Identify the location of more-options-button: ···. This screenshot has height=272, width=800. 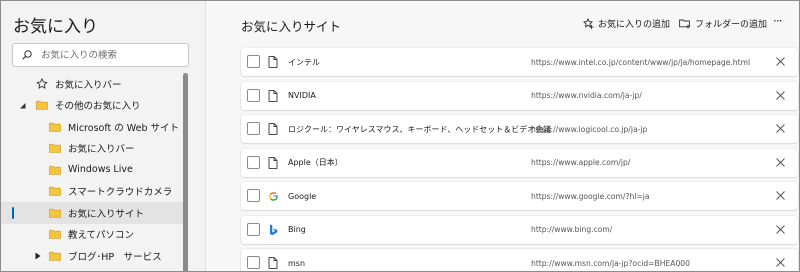
(778, 21).